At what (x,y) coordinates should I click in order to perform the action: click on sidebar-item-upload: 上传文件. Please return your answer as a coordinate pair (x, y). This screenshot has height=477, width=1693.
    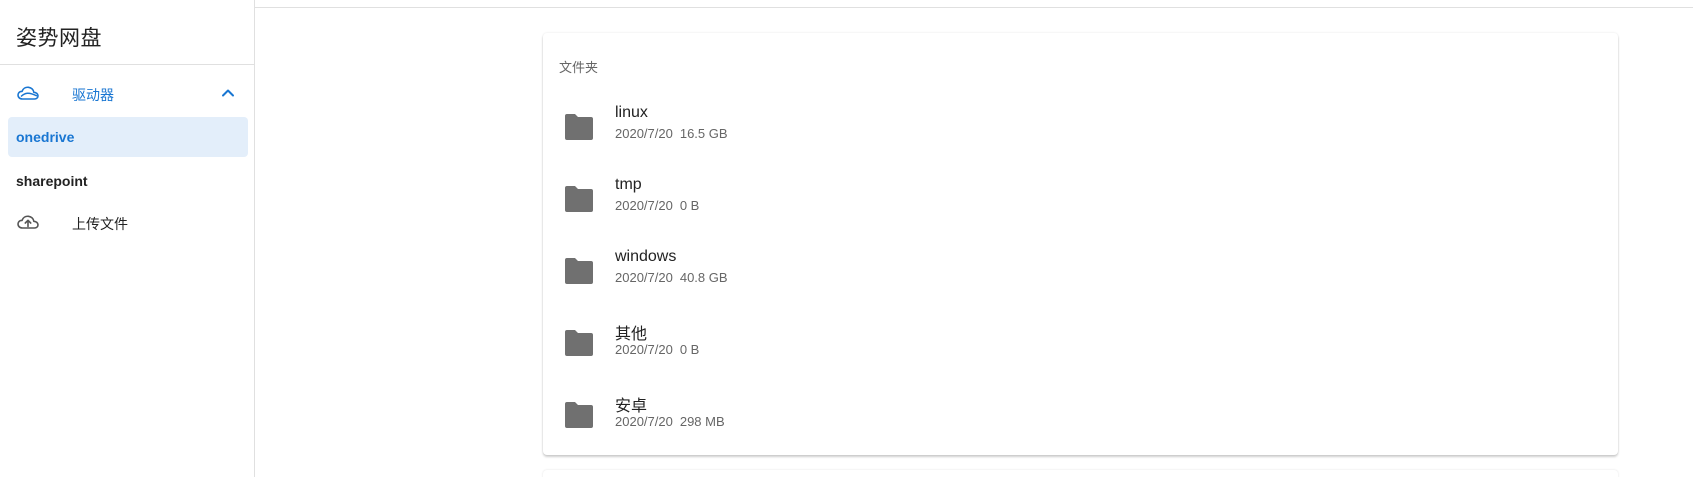
    Looking at the image, I should click on (127, 222).